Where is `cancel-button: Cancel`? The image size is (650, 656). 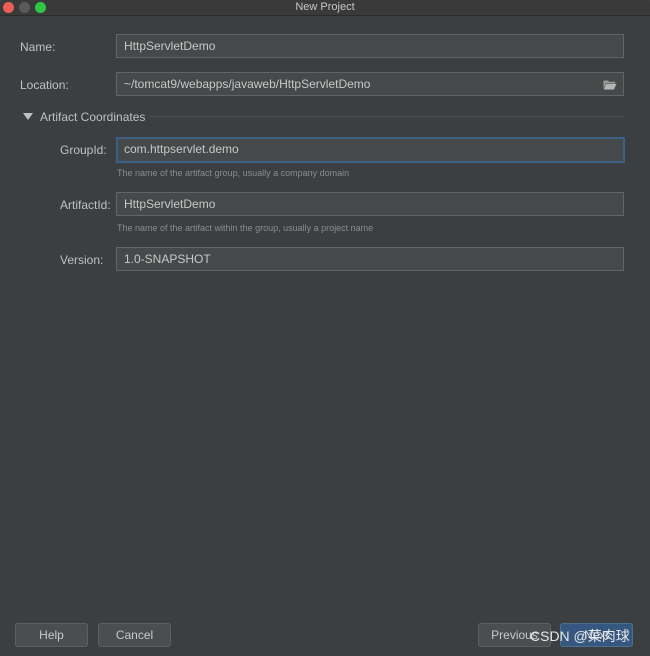 cancel-button: Cancel is located at coordinates (134, 635).